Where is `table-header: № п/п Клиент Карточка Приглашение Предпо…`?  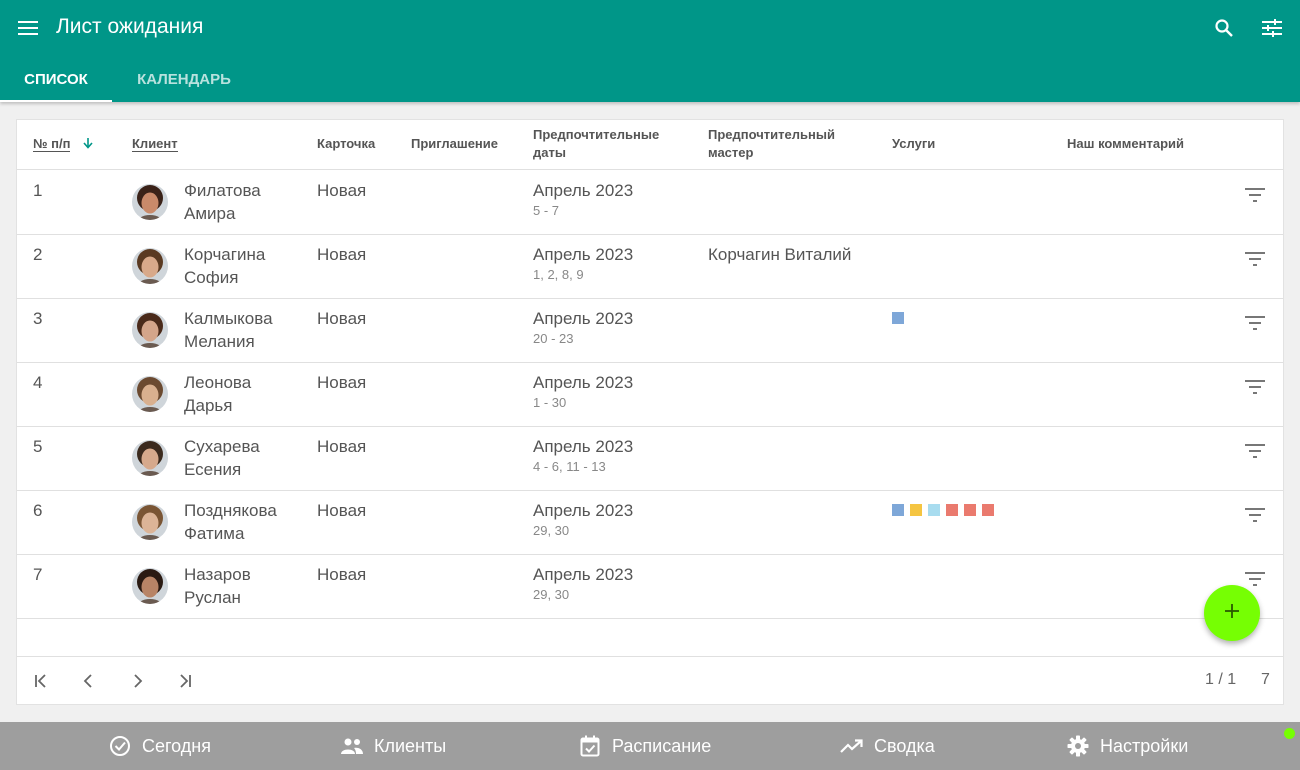
table-header: № п/п Клиент Карточка Приглашение Предпо… is located at coordinates (650, 145).